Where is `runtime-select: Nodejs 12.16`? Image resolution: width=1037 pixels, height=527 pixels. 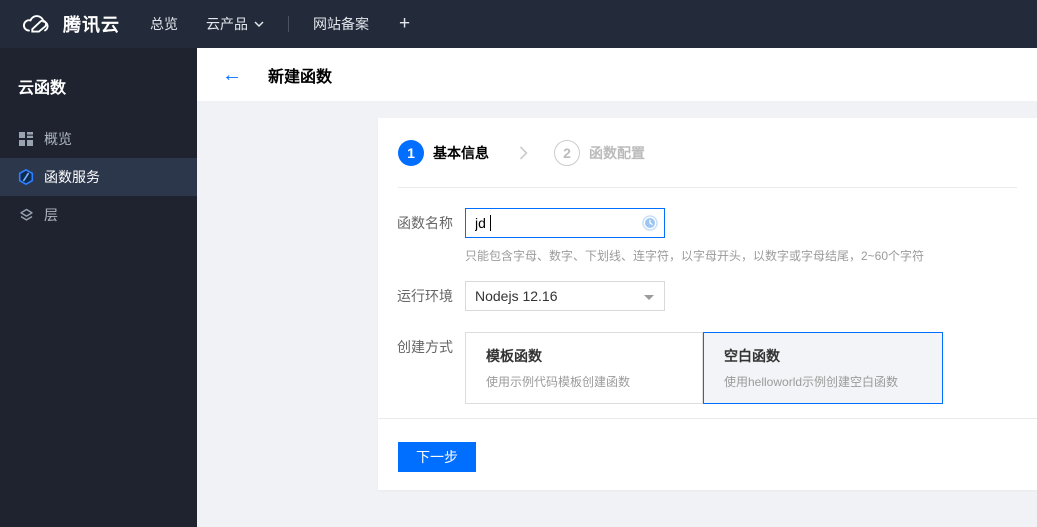 runtime-select: Nodejs 12.16 is located at coordinates (565, 296).